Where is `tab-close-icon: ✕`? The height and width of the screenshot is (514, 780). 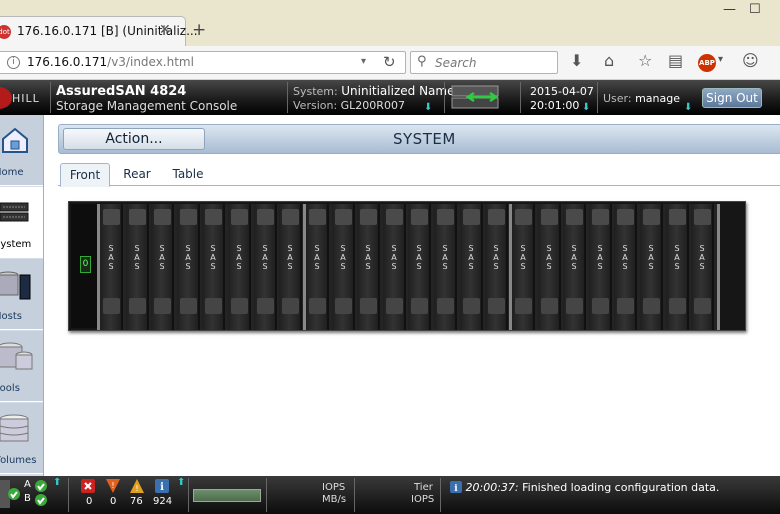 tab-close-icon: ✕ is located at coordinates (165, 30).